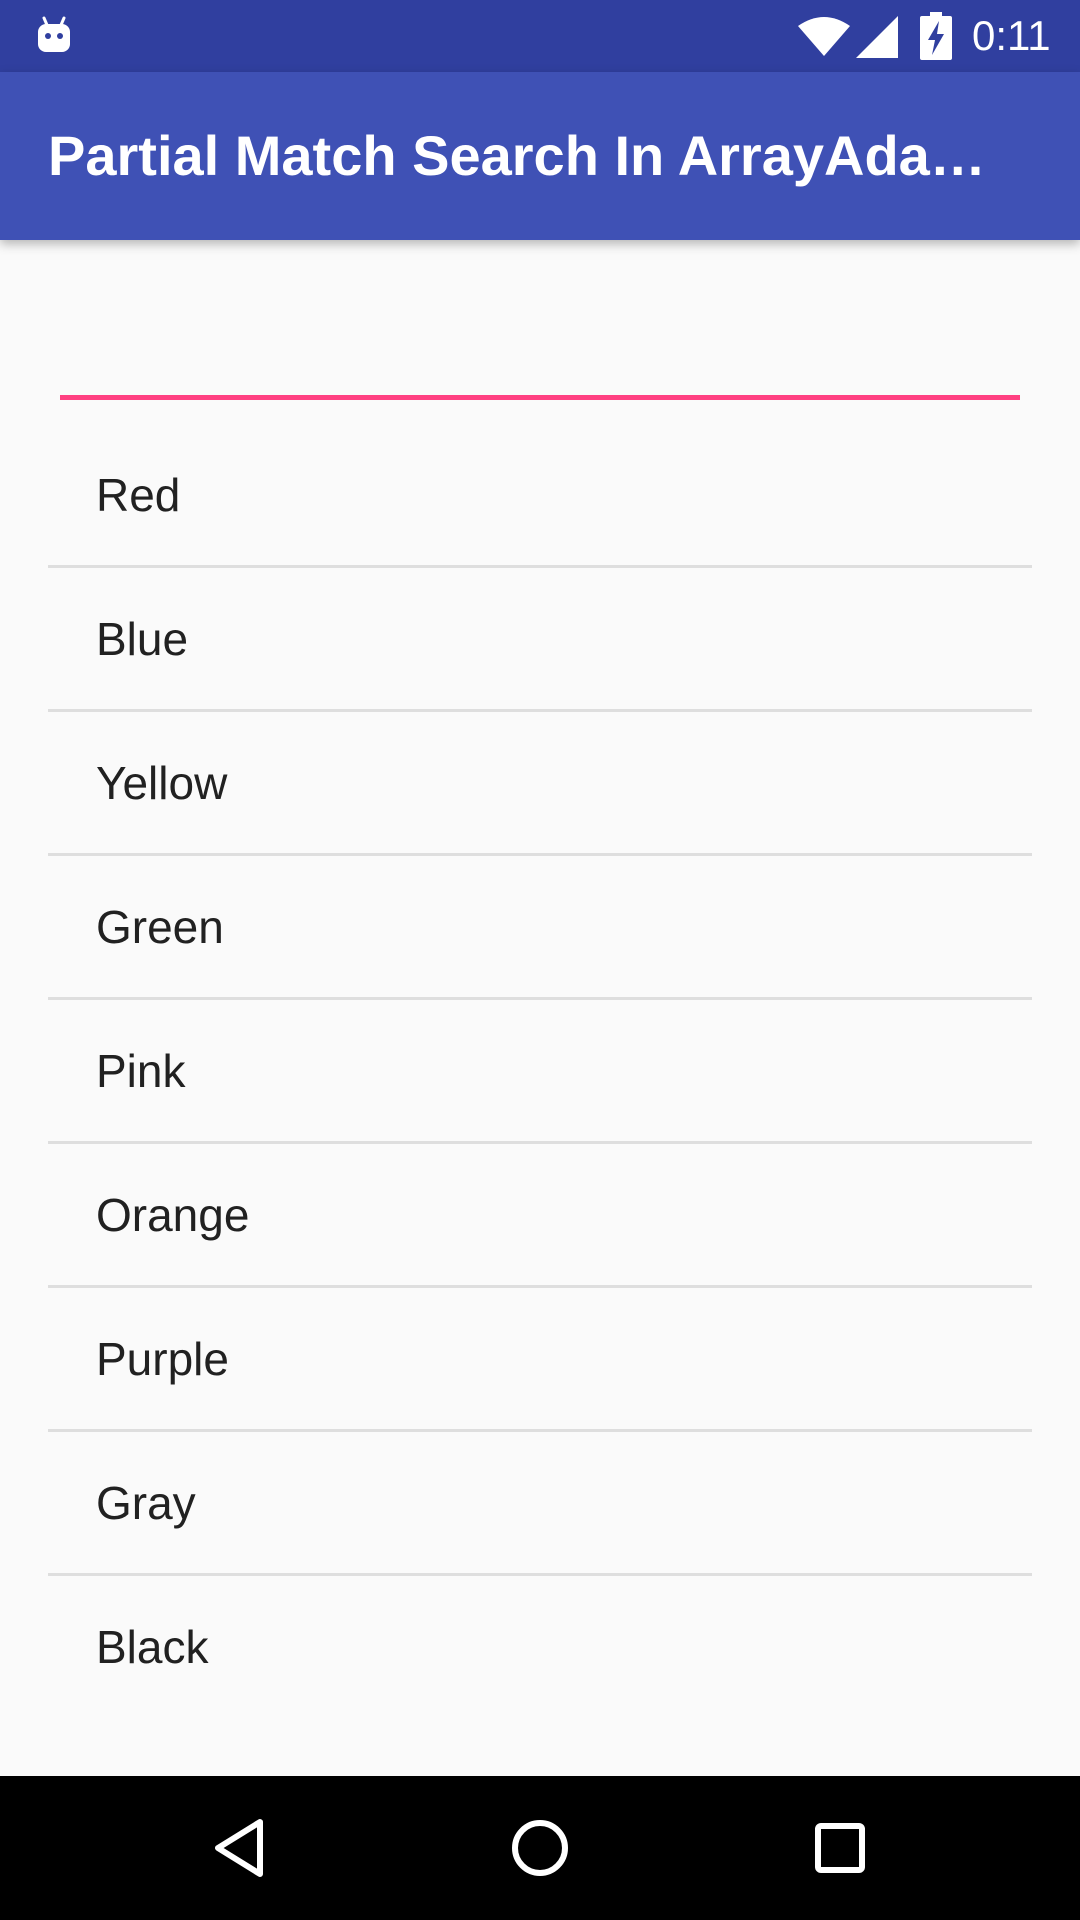  Describe the element at coordinates (160, 927) in the screenshot. I see `list-item-label: Green` at that location.